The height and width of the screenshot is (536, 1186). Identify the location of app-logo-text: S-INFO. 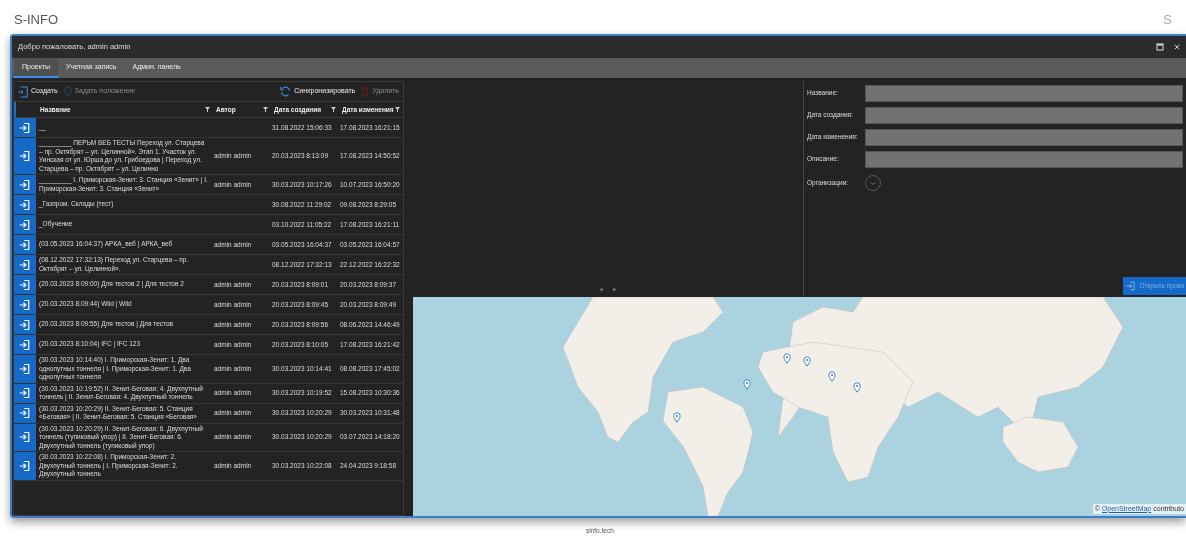
(36, 20).